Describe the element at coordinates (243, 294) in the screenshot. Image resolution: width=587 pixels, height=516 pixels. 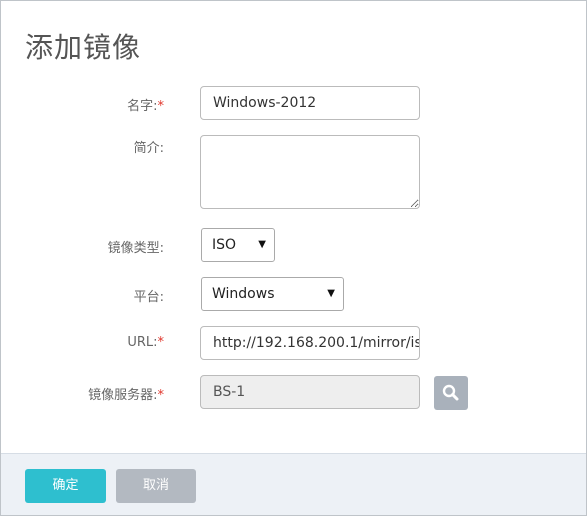
I see `platform-value: Windows` at that location.